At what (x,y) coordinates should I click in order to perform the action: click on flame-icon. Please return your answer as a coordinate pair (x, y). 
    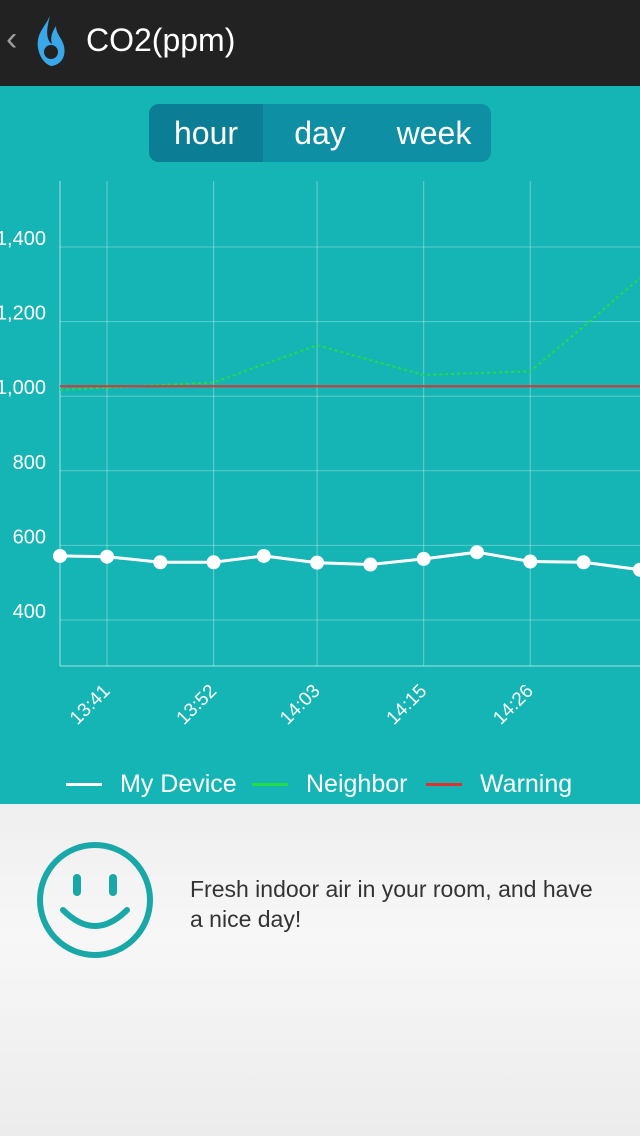
    Looking at the image, I should click on (51, 41).